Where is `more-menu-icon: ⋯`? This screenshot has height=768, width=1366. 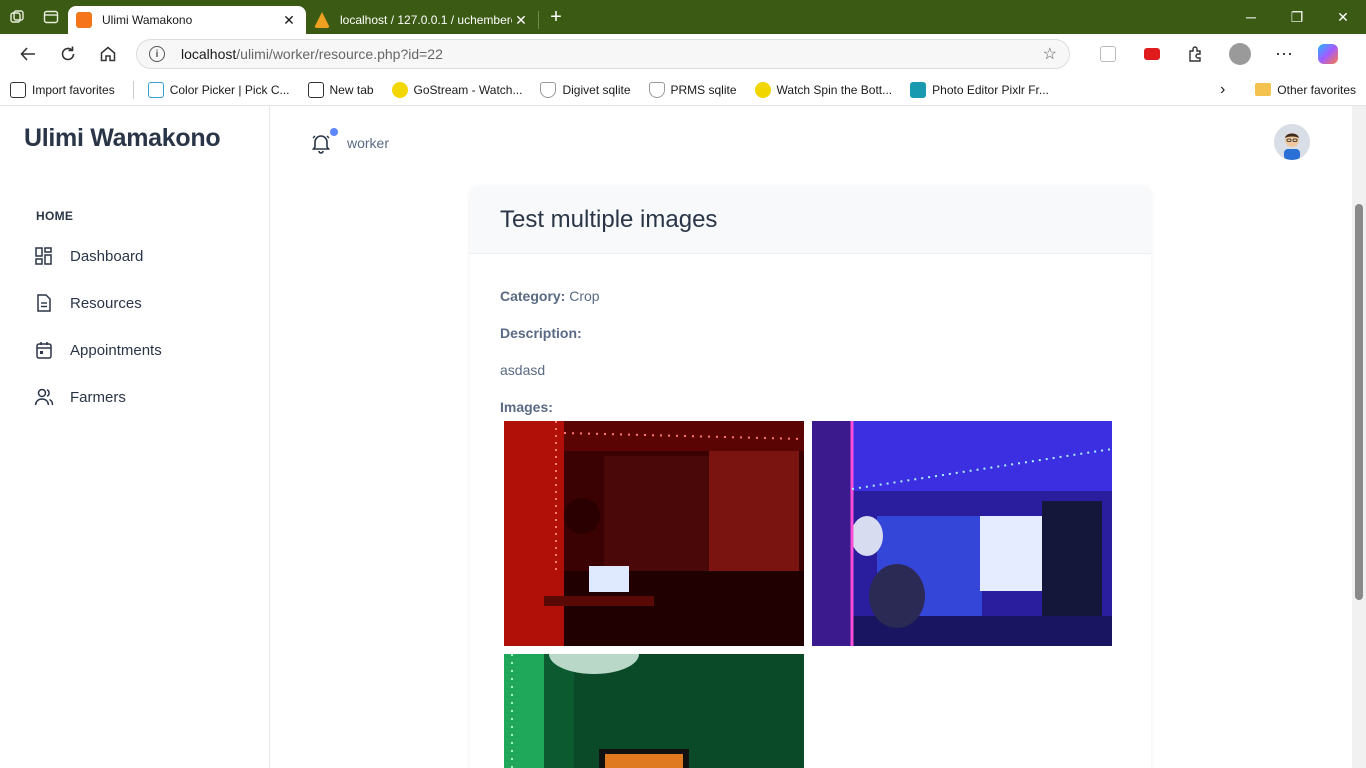 more-menu-icon: ⋯ is located at coordinates (1284, 54).